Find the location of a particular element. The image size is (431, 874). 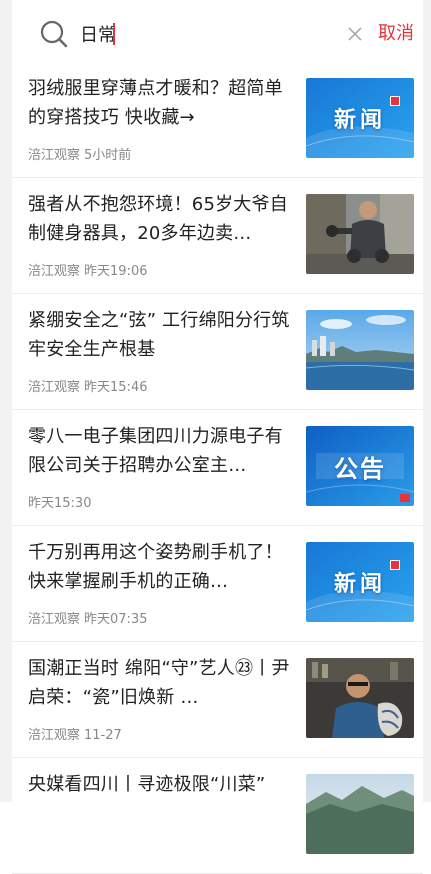

left-gutter is located at coordinates (6, 401).